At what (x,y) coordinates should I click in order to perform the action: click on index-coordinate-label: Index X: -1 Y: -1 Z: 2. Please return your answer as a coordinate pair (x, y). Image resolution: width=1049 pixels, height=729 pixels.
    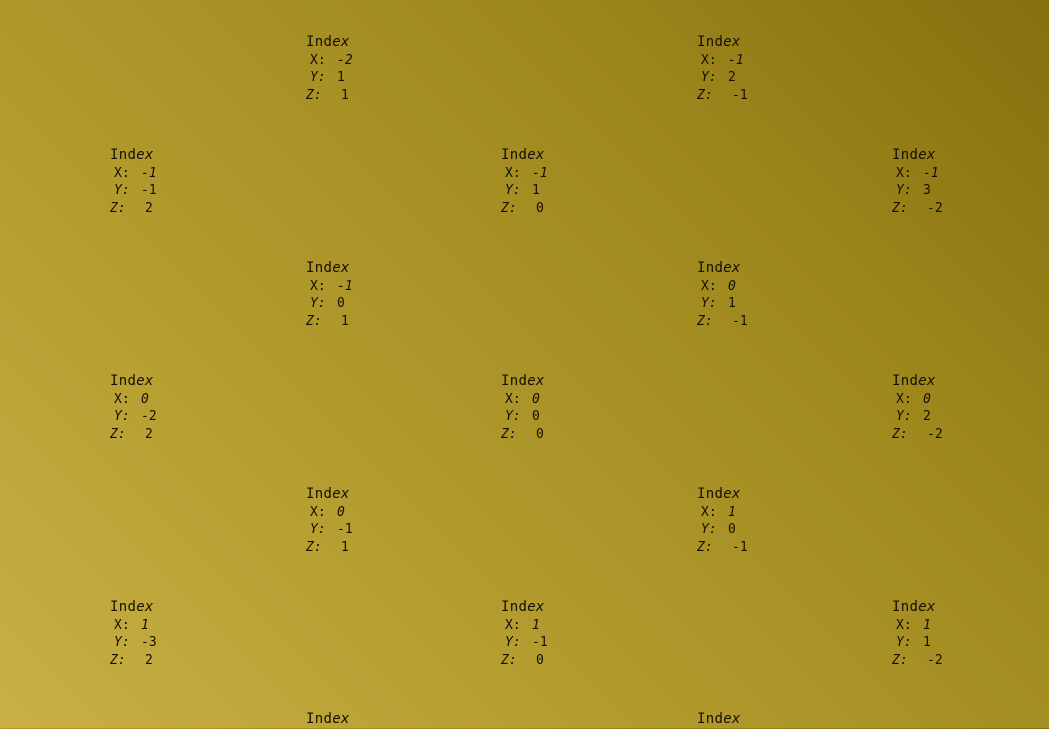
    Looking at the image, I should click on (148, 182).